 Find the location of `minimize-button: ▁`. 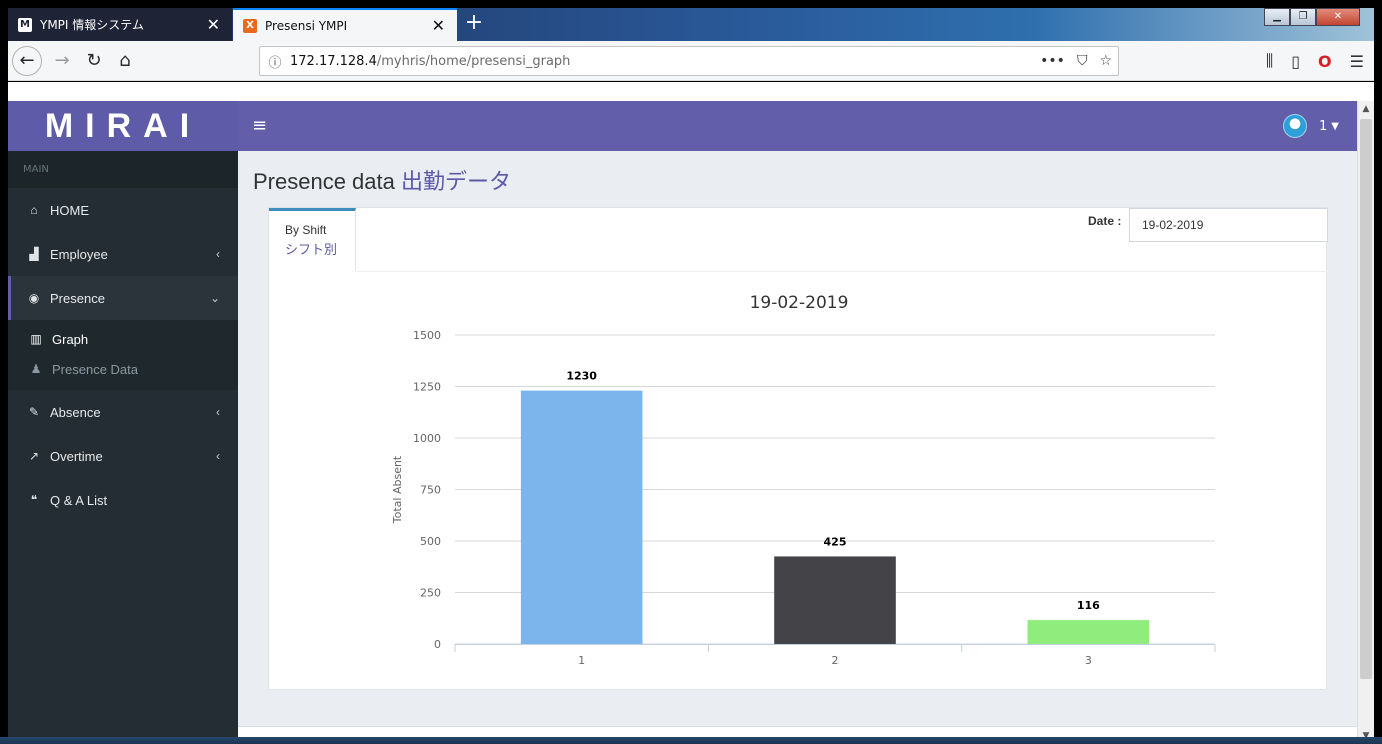

minimize-button: ▁ is located at coordinates (1277, 17).